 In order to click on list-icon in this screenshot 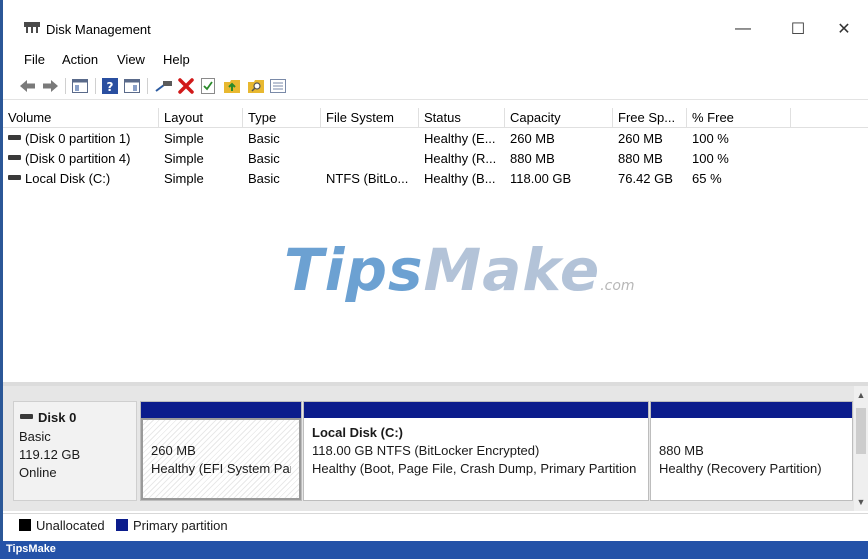, I will do `click(278, 86)`.